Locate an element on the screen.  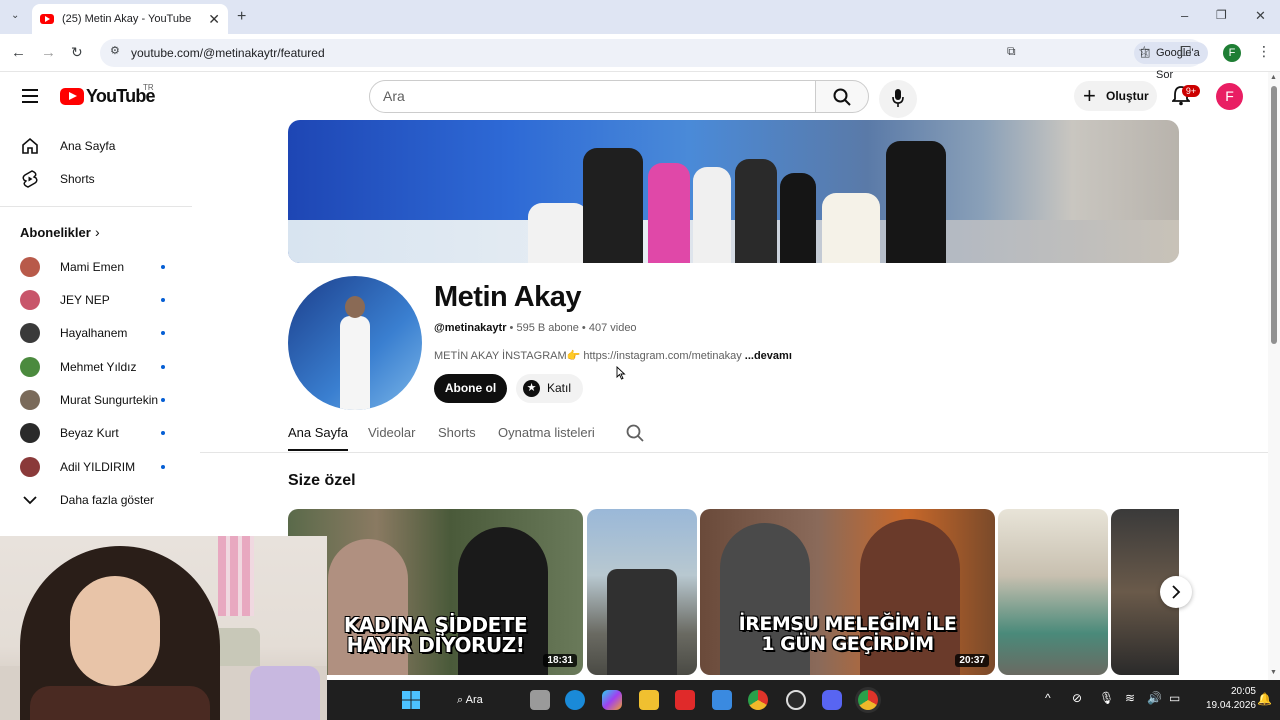
file-explorer-icon is located at coordinates (649, 700).